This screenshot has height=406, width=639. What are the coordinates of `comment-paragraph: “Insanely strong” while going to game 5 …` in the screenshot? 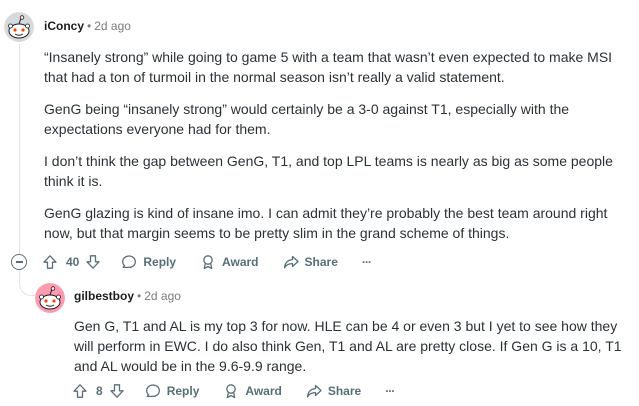 It's located at (328, 67).